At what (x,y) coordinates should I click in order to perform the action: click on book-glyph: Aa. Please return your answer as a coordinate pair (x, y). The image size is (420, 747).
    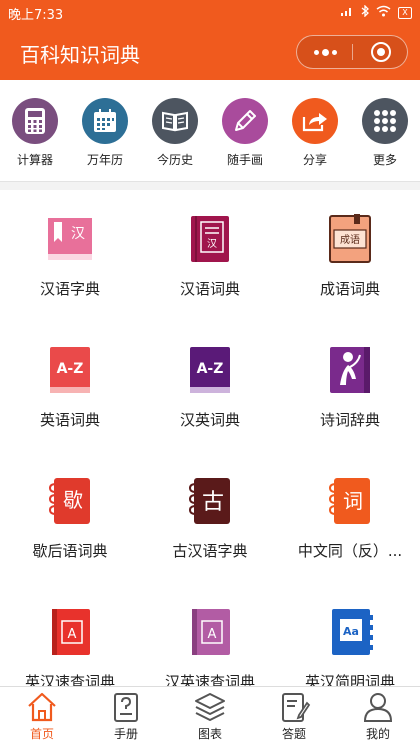
    Looking at the image, I should click on (351, 631).